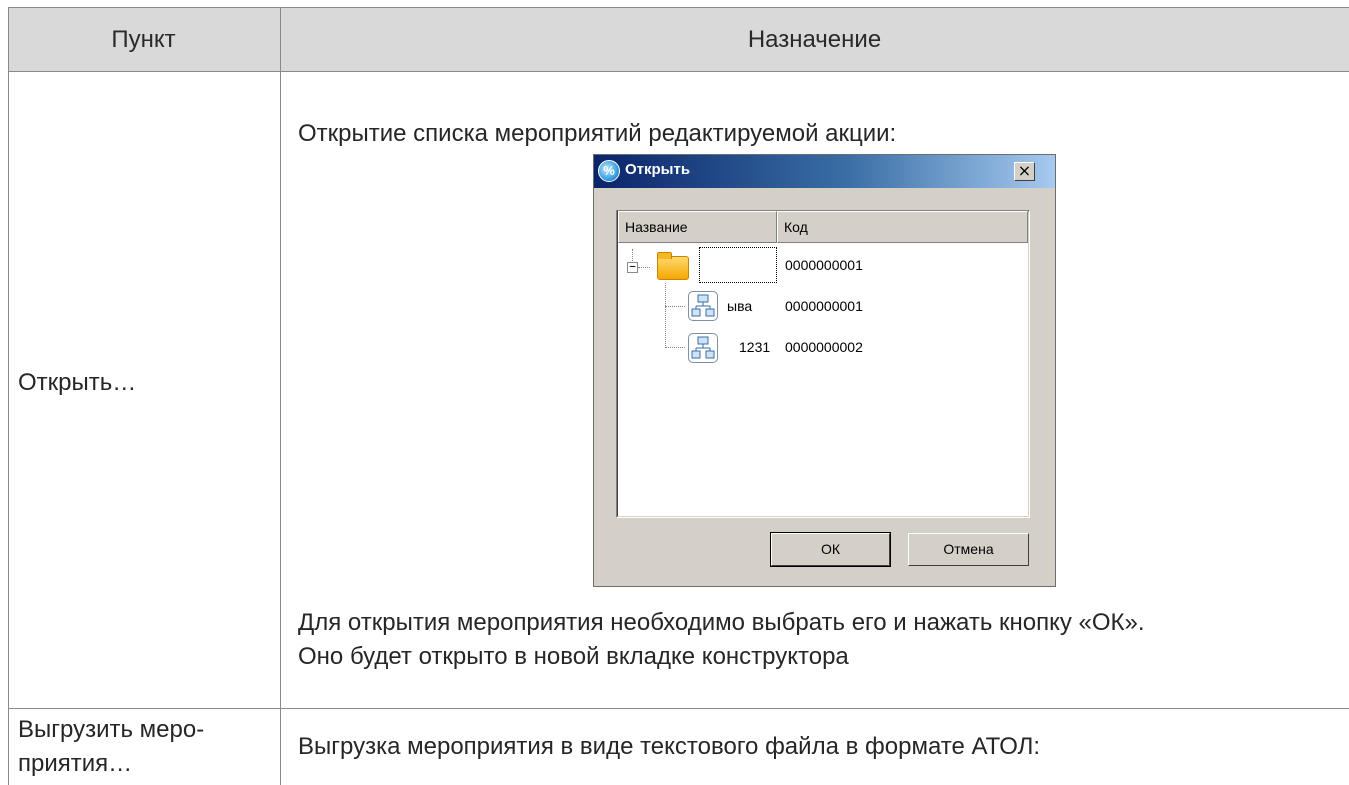 The height and width of the screenshot is (785, 1349). Describe the element at coordinates (697, 227) in the screenshot. I see `column-header-name: Название` at that location.